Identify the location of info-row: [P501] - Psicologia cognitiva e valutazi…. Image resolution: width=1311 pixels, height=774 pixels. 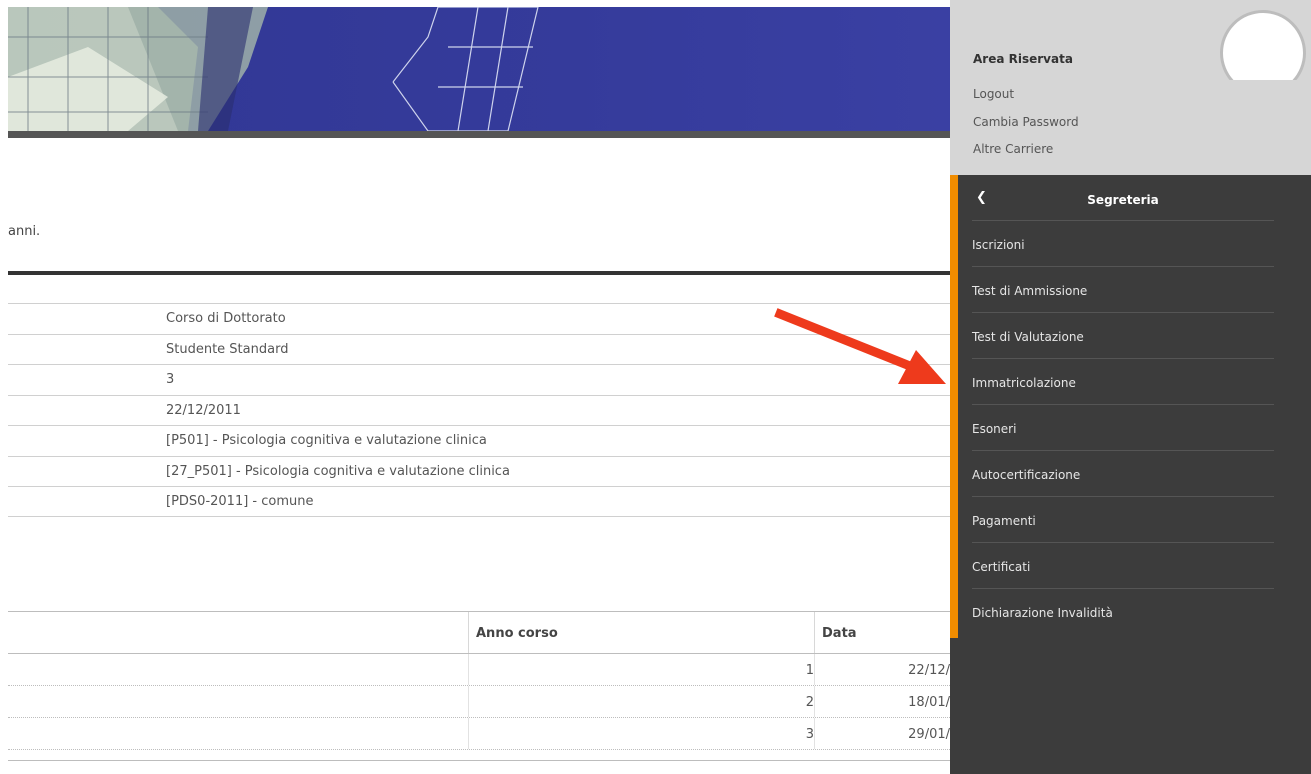
(479, 440).